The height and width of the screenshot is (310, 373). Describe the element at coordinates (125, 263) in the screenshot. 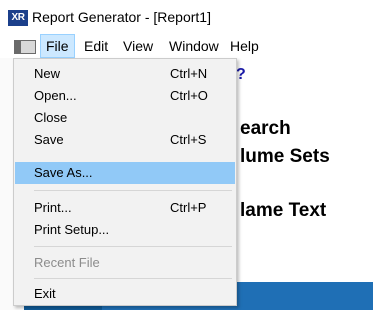

I see `menu-item-recent-file: Recent File` at that location.